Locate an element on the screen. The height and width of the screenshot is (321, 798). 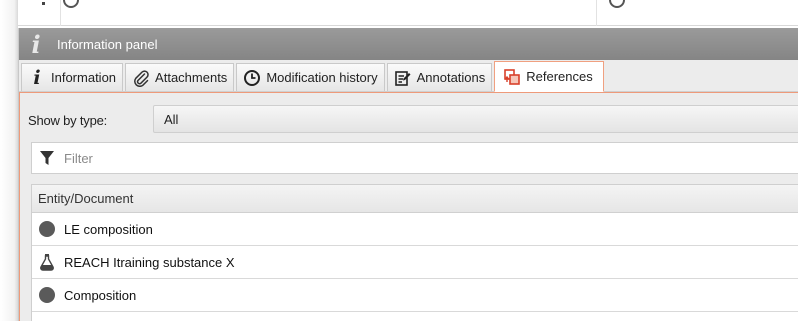
tab-modification-history: Modification history is located at coordinates (310, 77).